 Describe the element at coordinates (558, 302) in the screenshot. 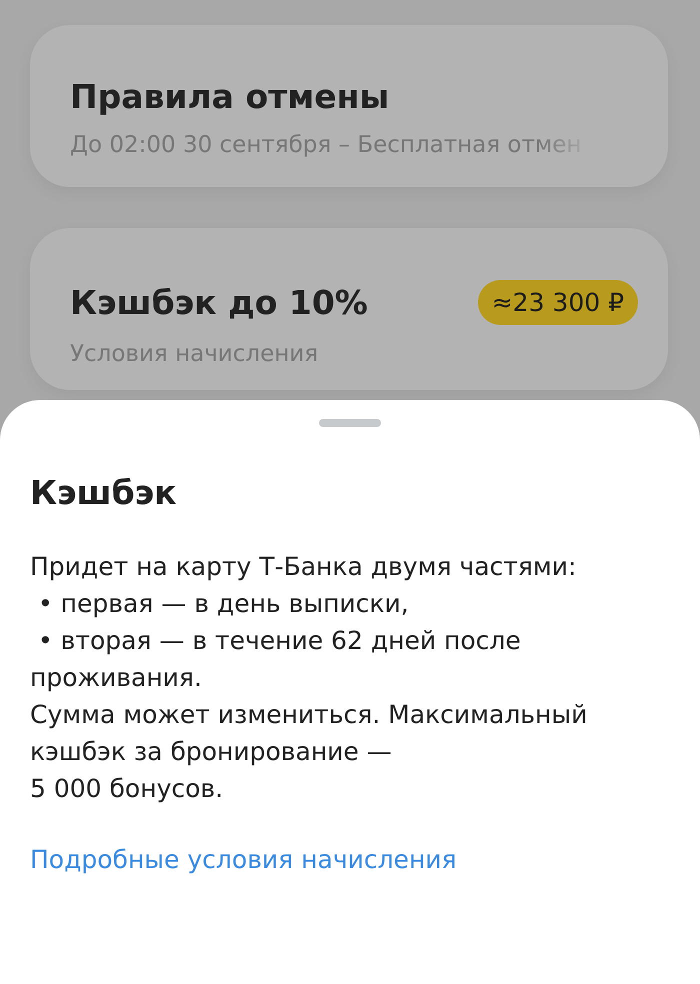

I see `cashback-badge: ≈23 300 ₽` at that location.